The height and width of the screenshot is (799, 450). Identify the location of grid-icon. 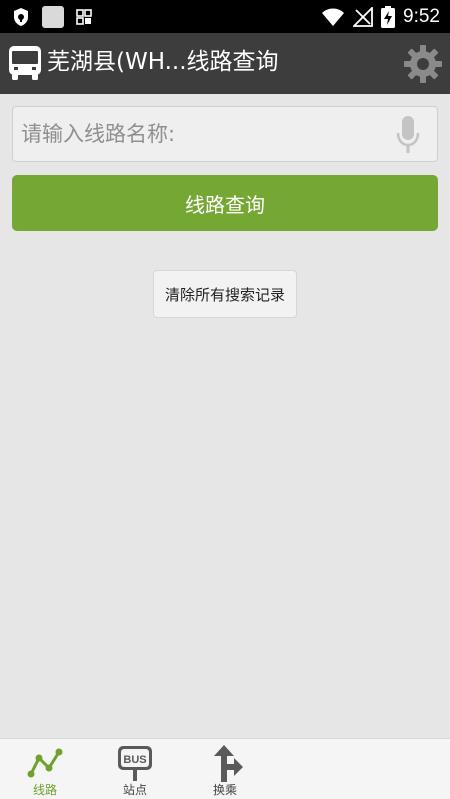
(84, 17).